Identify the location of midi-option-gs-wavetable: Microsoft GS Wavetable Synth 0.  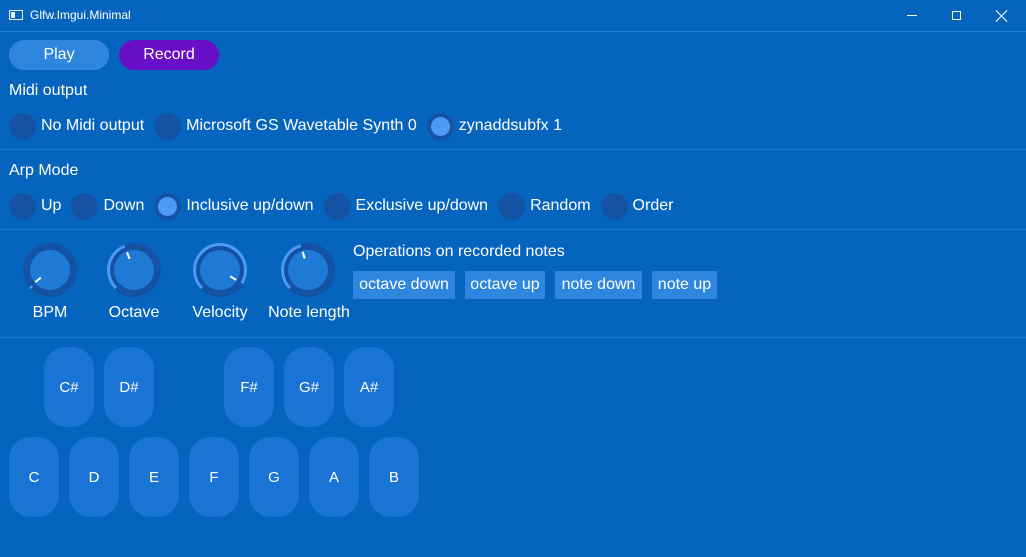
(285, 126).